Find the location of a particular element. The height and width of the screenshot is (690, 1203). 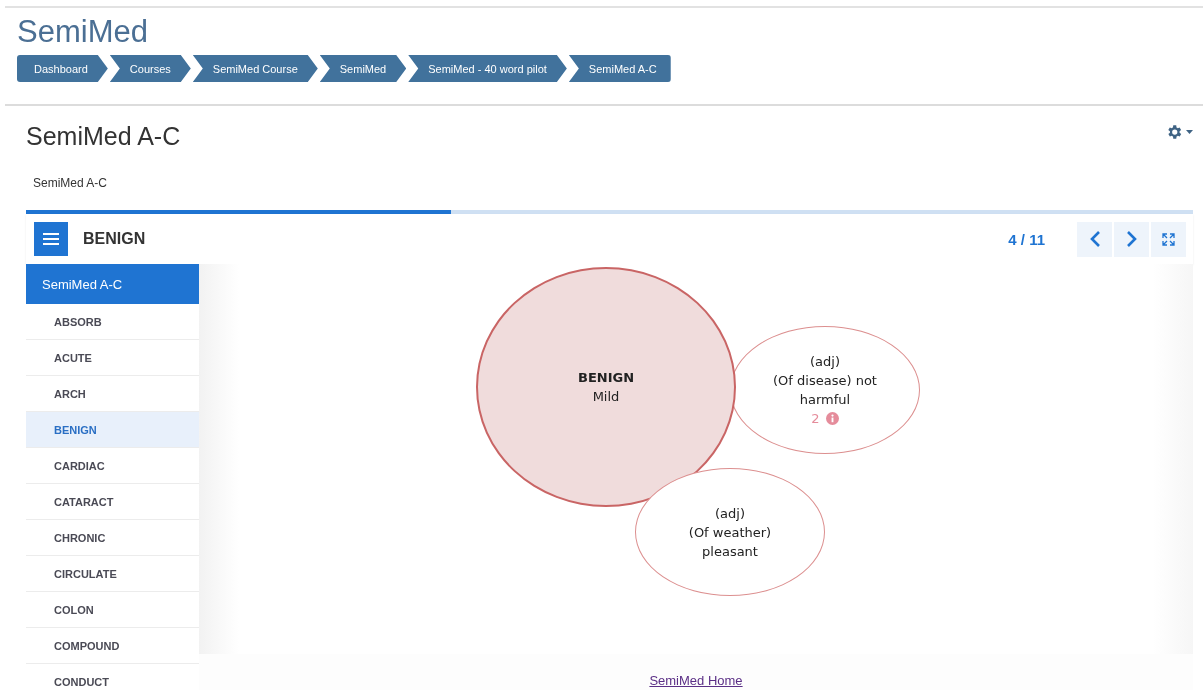

sidebar-item: BENIGN is located at coordinates (112, 430).